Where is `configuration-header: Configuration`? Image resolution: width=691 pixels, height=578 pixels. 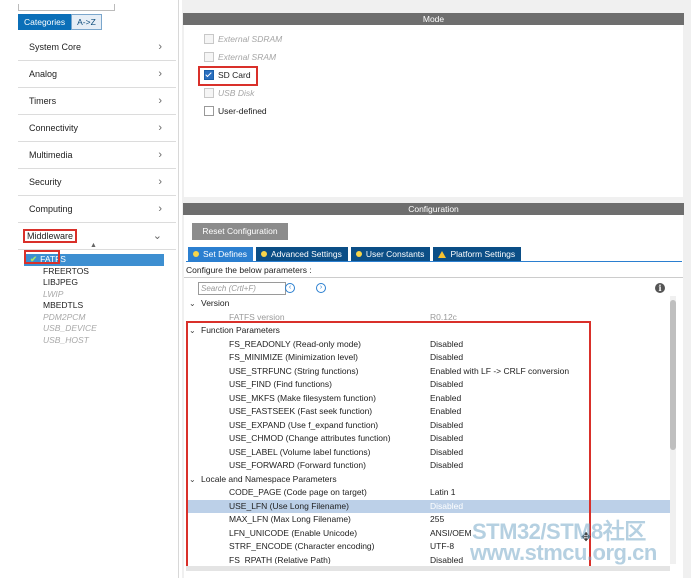
configuration-header: Configuration is located at coordinates (433, 209).